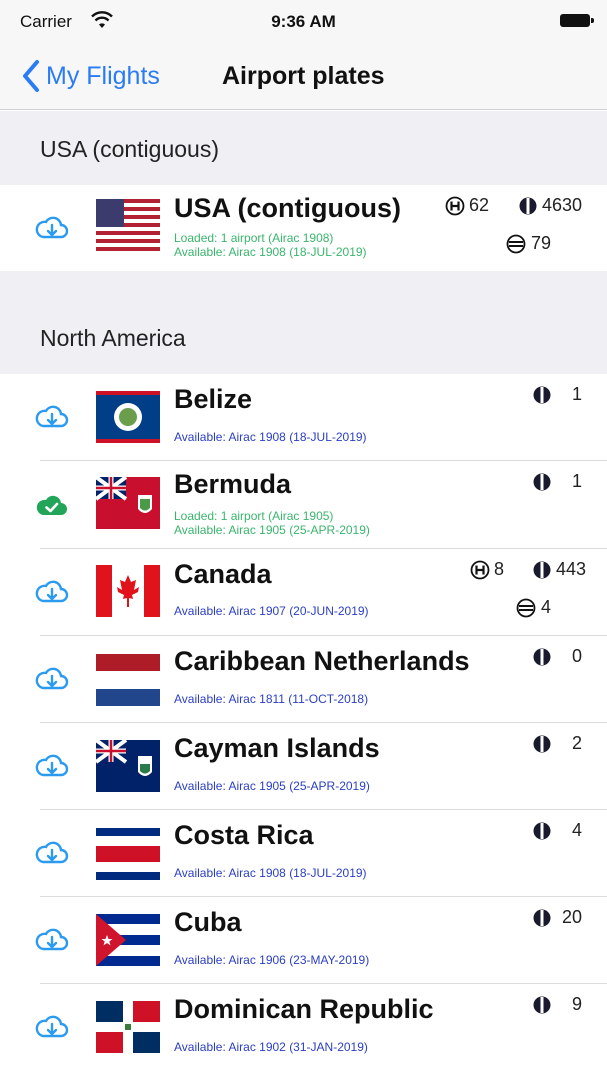 The width and height of the screenshot is (607, 1066). Describe the element at coordinates (128, 766) in the screenshot. I see `flag-cayman-islands-icon` at that location.